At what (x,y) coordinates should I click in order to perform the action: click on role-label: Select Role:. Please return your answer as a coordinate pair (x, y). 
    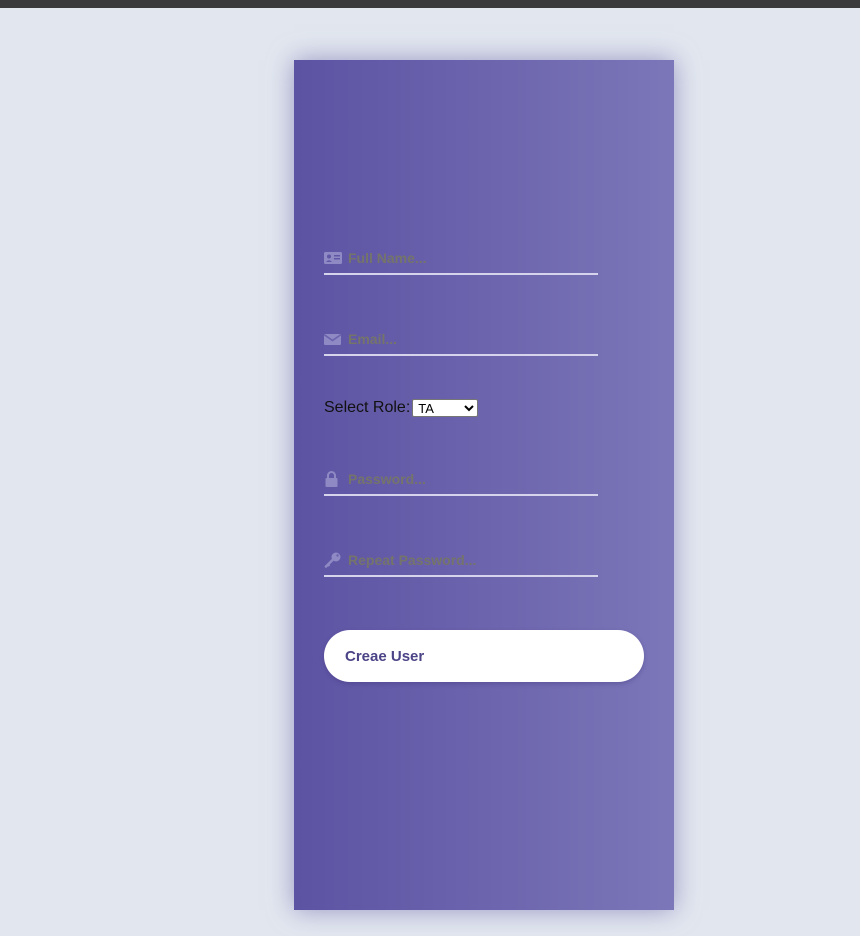
    Looking at the image, I should click on (367, 407).